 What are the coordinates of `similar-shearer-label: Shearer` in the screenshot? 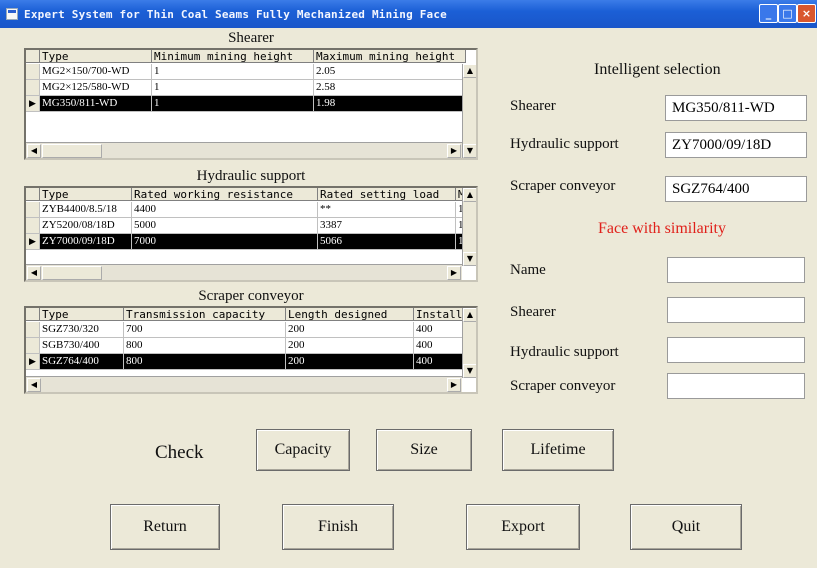 It's located at (533, 312).